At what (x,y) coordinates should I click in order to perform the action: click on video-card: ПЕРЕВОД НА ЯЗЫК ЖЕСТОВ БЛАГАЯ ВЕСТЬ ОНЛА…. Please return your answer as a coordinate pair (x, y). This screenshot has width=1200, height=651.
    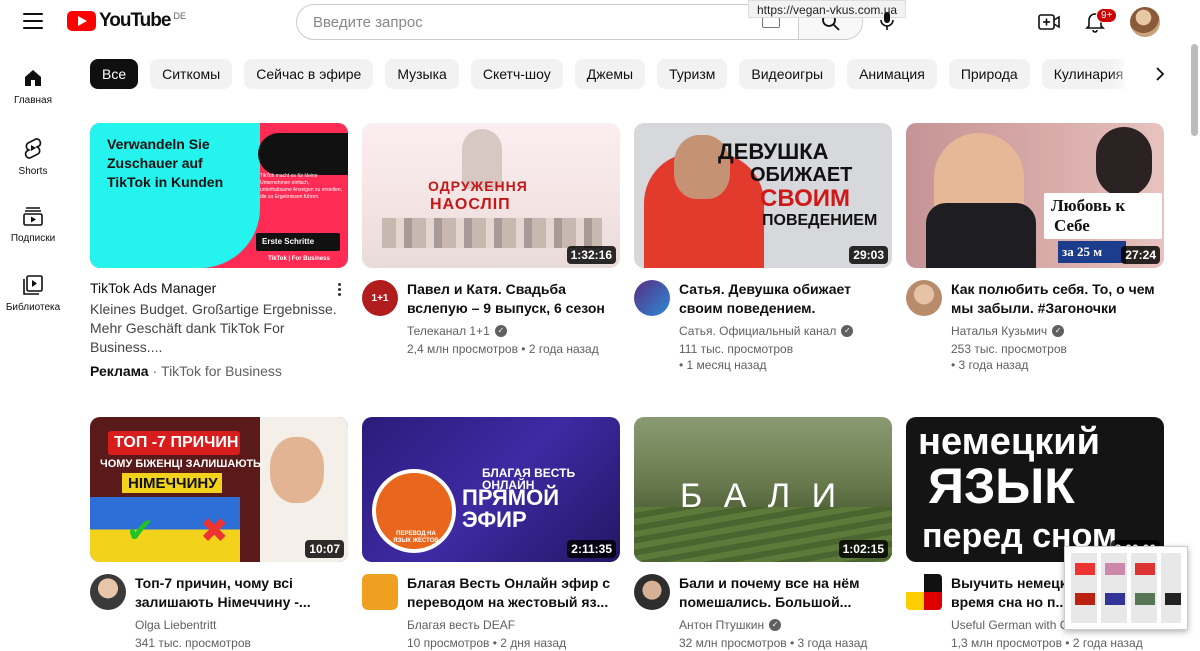
    Looking at the image, I should click on (491, 534).